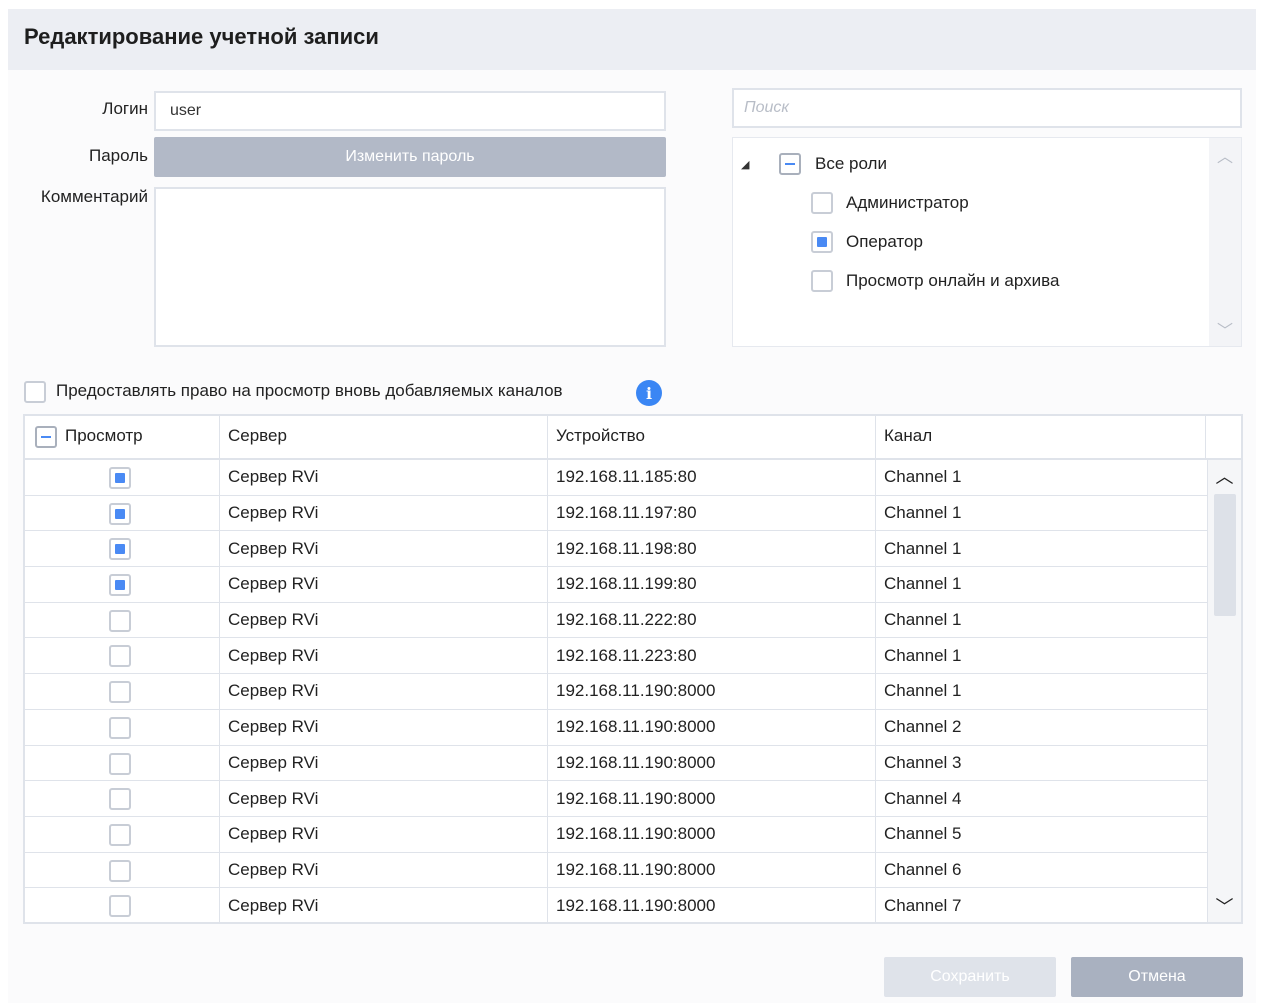  I want to click on table-row: Сервер RVi 192.168.11.190:8000 Channel 5, so click(616, 834).